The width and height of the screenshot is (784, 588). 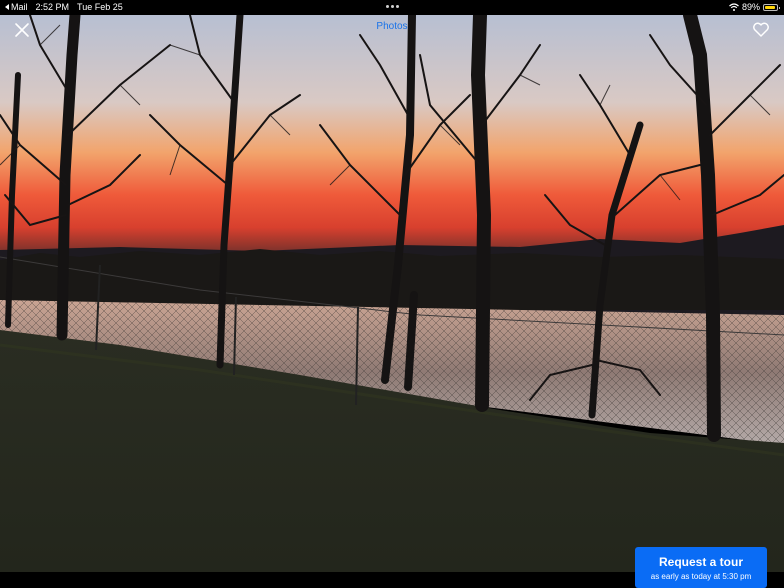 I want to click on wifi-icon, so click(x=734, y=7).